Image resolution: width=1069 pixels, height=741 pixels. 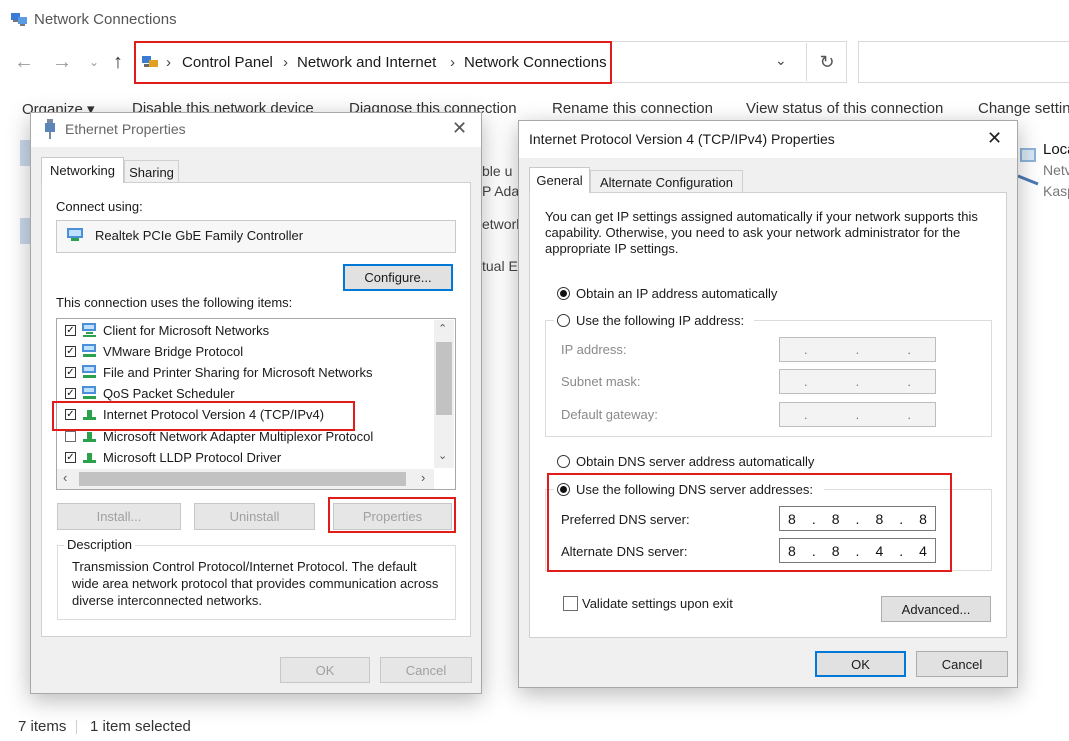 What do you see at coordinates (89, 371) in the screenshot?
I see `file-sharing-icon` at bounding box center [89, 371].